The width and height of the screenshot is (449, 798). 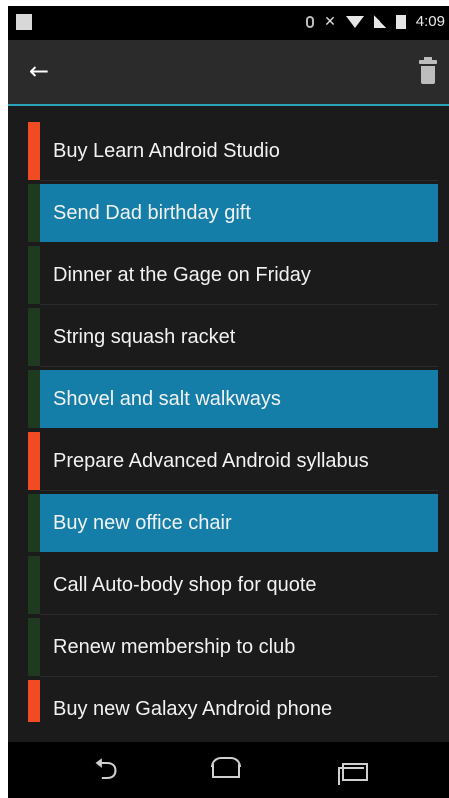 I want to click on list-item: Buy new Galaxy Android phone, so click(x=239, y=701).